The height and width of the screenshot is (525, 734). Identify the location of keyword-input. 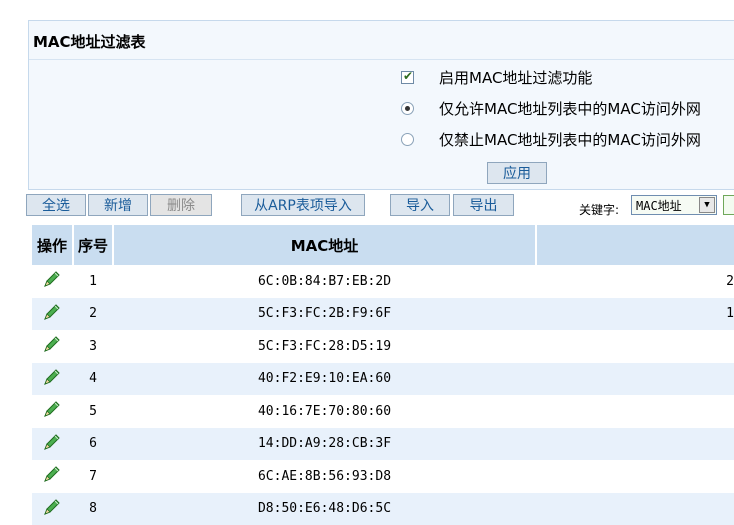
(728, 205).